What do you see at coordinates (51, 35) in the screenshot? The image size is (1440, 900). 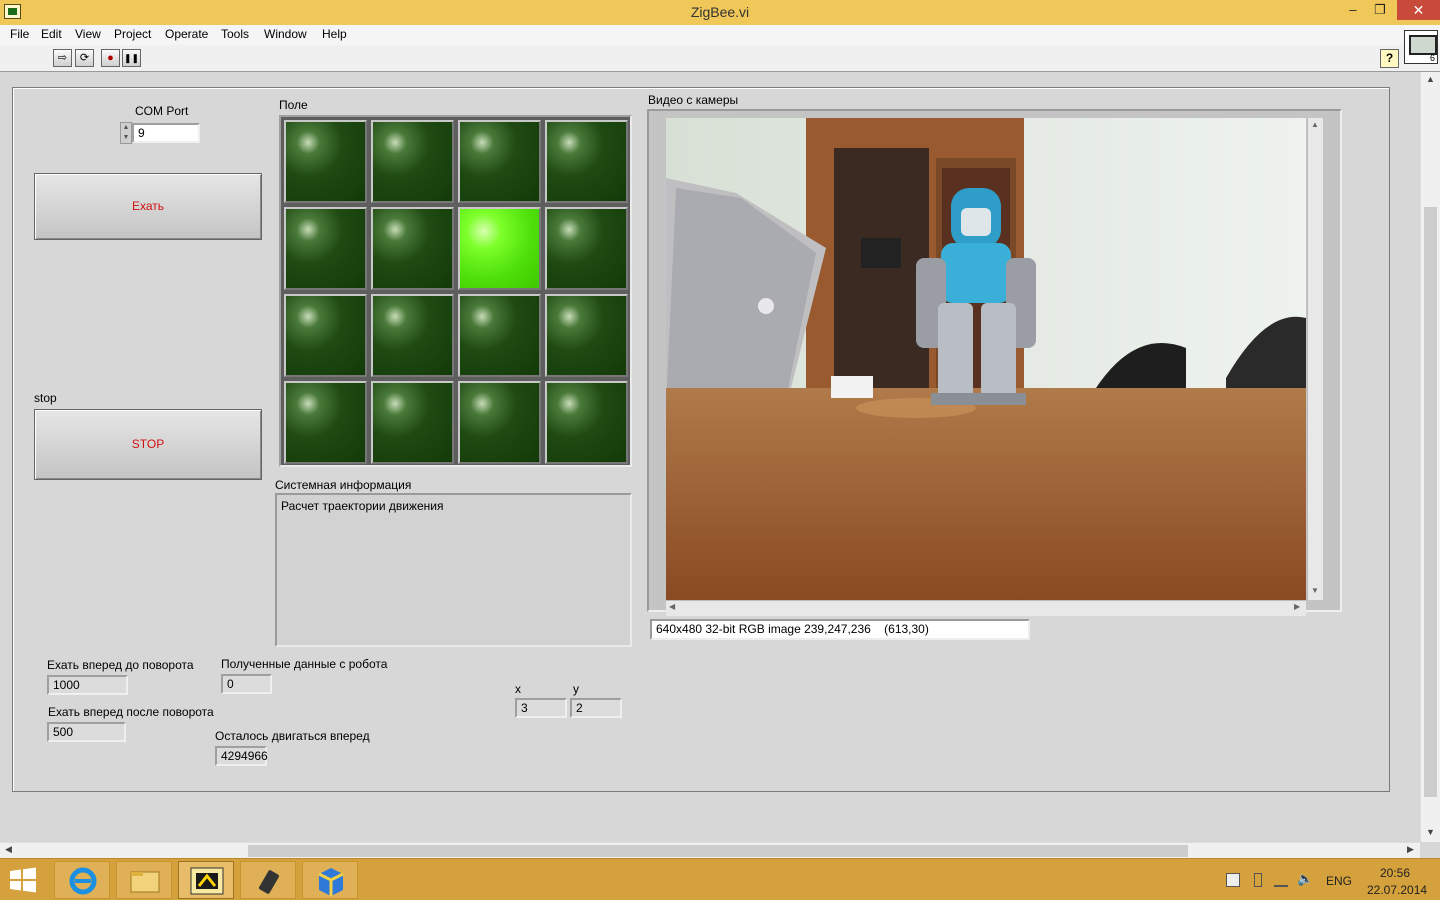 I see `menu-edit: Edit` at bounding box center [51, 35].